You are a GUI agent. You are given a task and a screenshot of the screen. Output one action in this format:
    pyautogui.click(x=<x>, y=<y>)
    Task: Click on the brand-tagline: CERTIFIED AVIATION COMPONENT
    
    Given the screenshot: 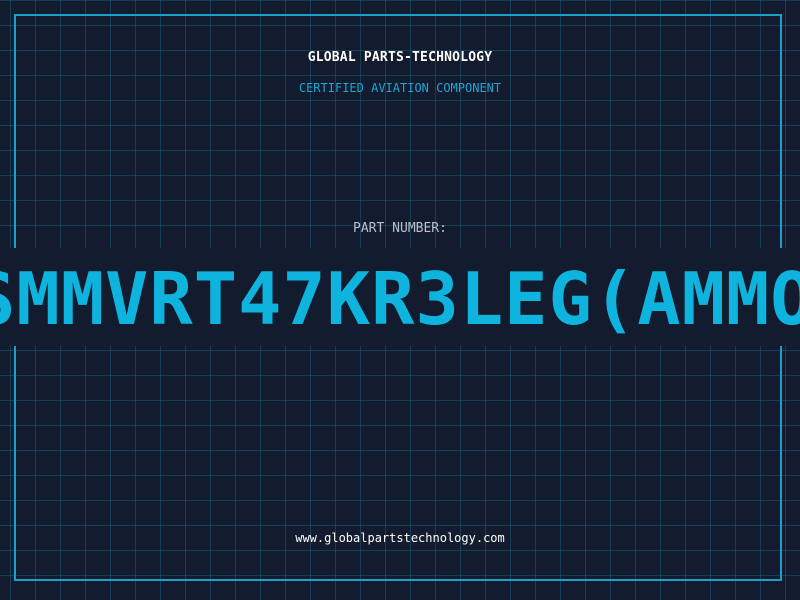 What is the action you would take?
    pyautogui.click(x=400, y=88)
    